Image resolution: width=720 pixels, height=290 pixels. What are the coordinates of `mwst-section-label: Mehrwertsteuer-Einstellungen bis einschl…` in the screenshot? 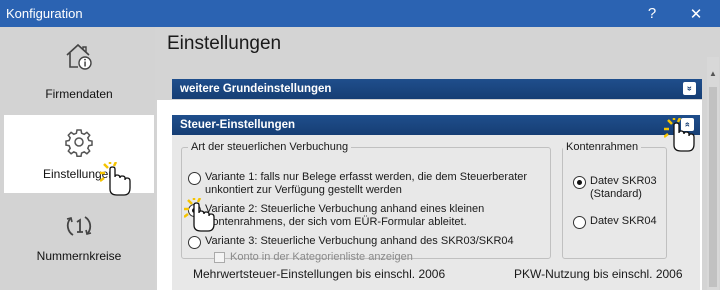 It's located at (319, 274).